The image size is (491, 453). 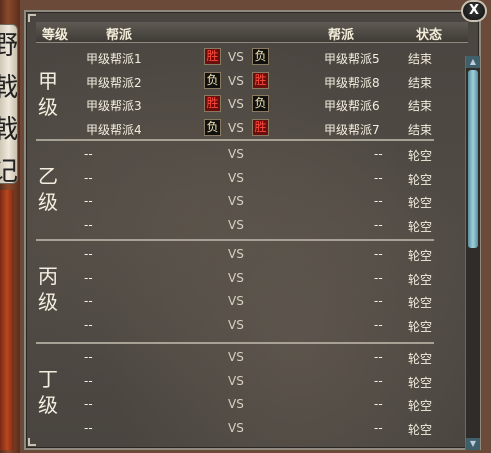 I want to click on match-row: 甲级帮派4 负 VS 胜 甲级帮派7 结束, so click(x=252, y=128).